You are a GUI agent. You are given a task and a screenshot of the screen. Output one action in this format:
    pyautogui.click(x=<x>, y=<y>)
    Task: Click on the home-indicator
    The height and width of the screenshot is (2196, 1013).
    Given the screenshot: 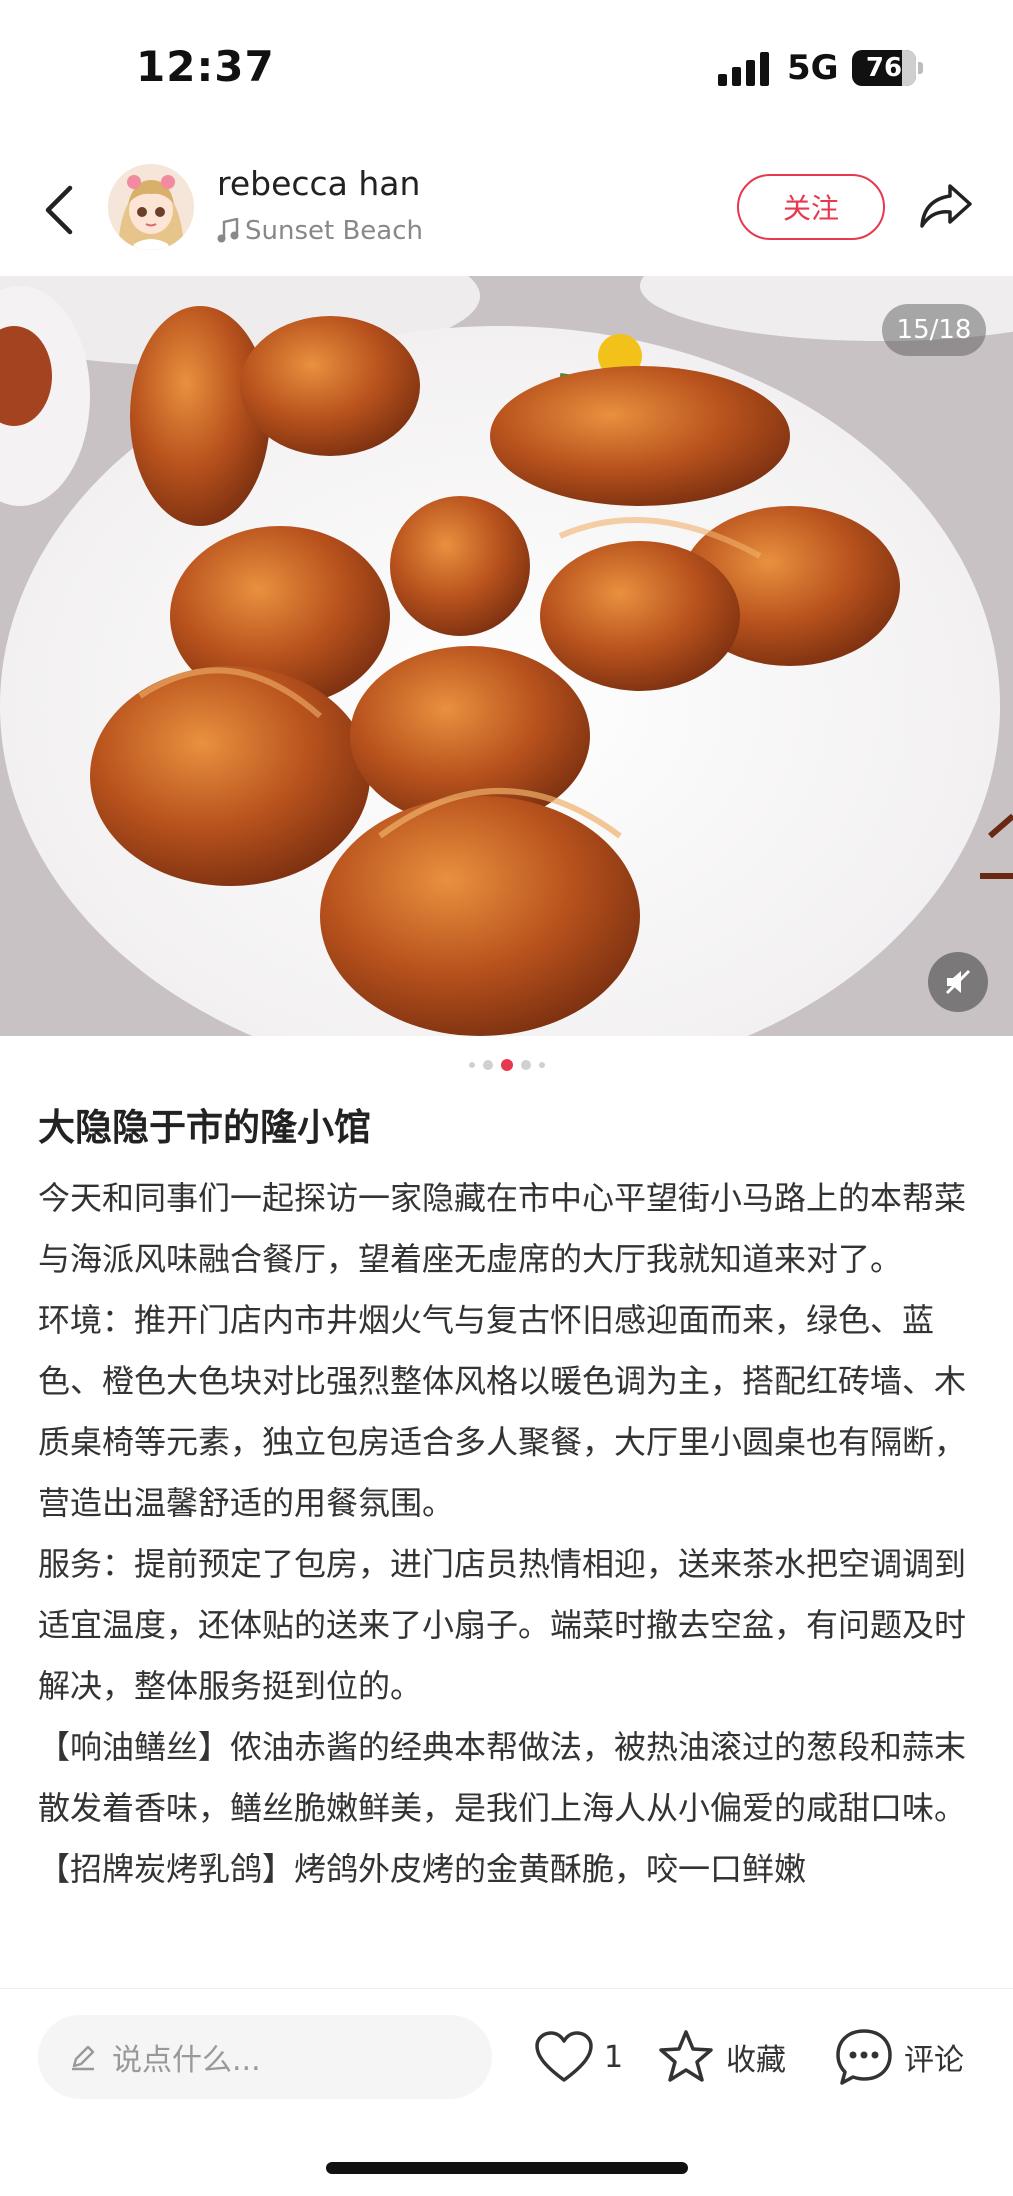 What is the action you would take?
    pyautogui.click(x=507, y=2168)
    